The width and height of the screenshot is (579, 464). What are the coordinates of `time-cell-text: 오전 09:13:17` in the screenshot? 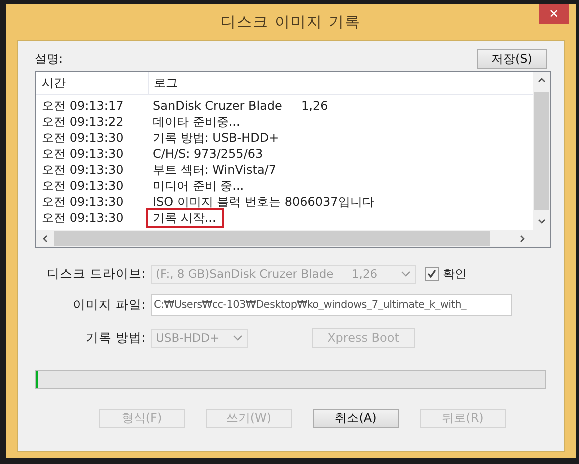 It's located at (83, 106).